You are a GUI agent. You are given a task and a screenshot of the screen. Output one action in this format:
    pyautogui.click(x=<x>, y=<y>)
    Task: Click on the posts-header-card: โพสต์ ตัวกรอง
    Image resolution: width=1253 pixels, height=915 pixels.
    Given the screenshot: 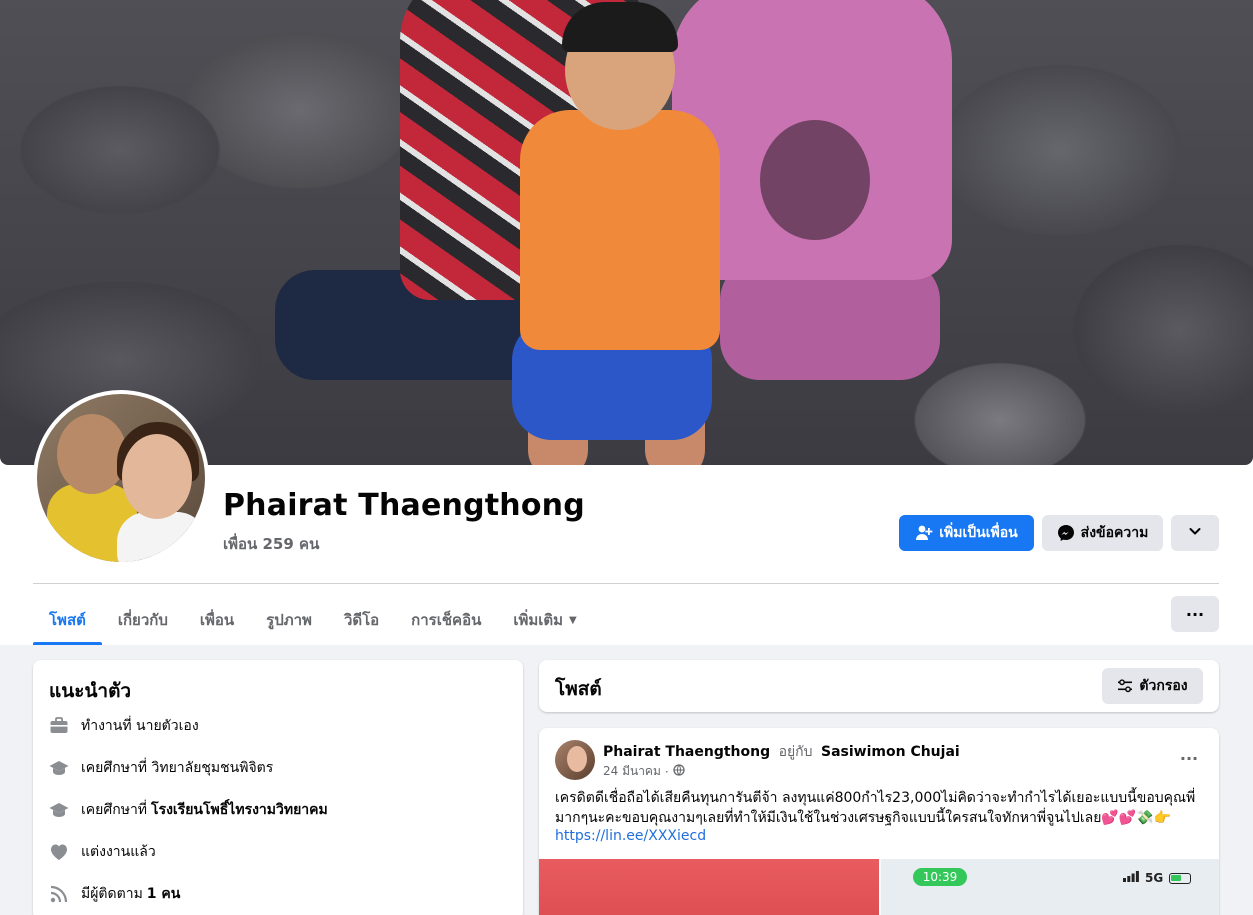 What is the action you would take?
    pyautogui.click(x=879, y=686)
    